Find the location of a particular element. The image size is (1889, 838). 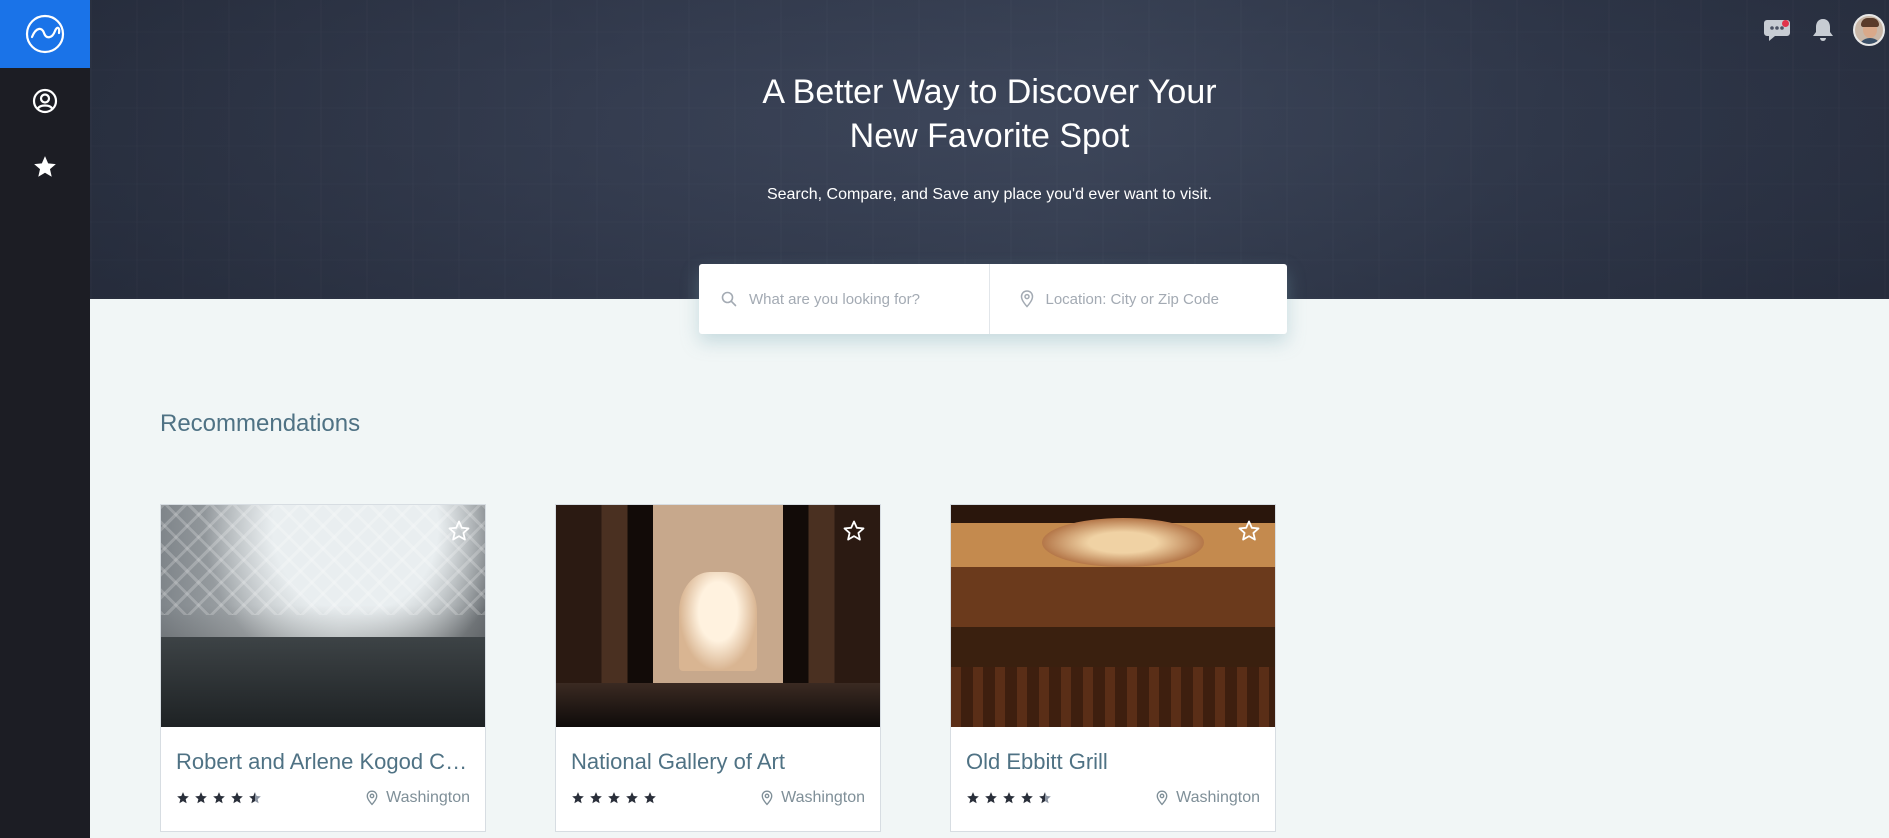

card-title: National Gallery of Art is located at coordinates (719, 762).